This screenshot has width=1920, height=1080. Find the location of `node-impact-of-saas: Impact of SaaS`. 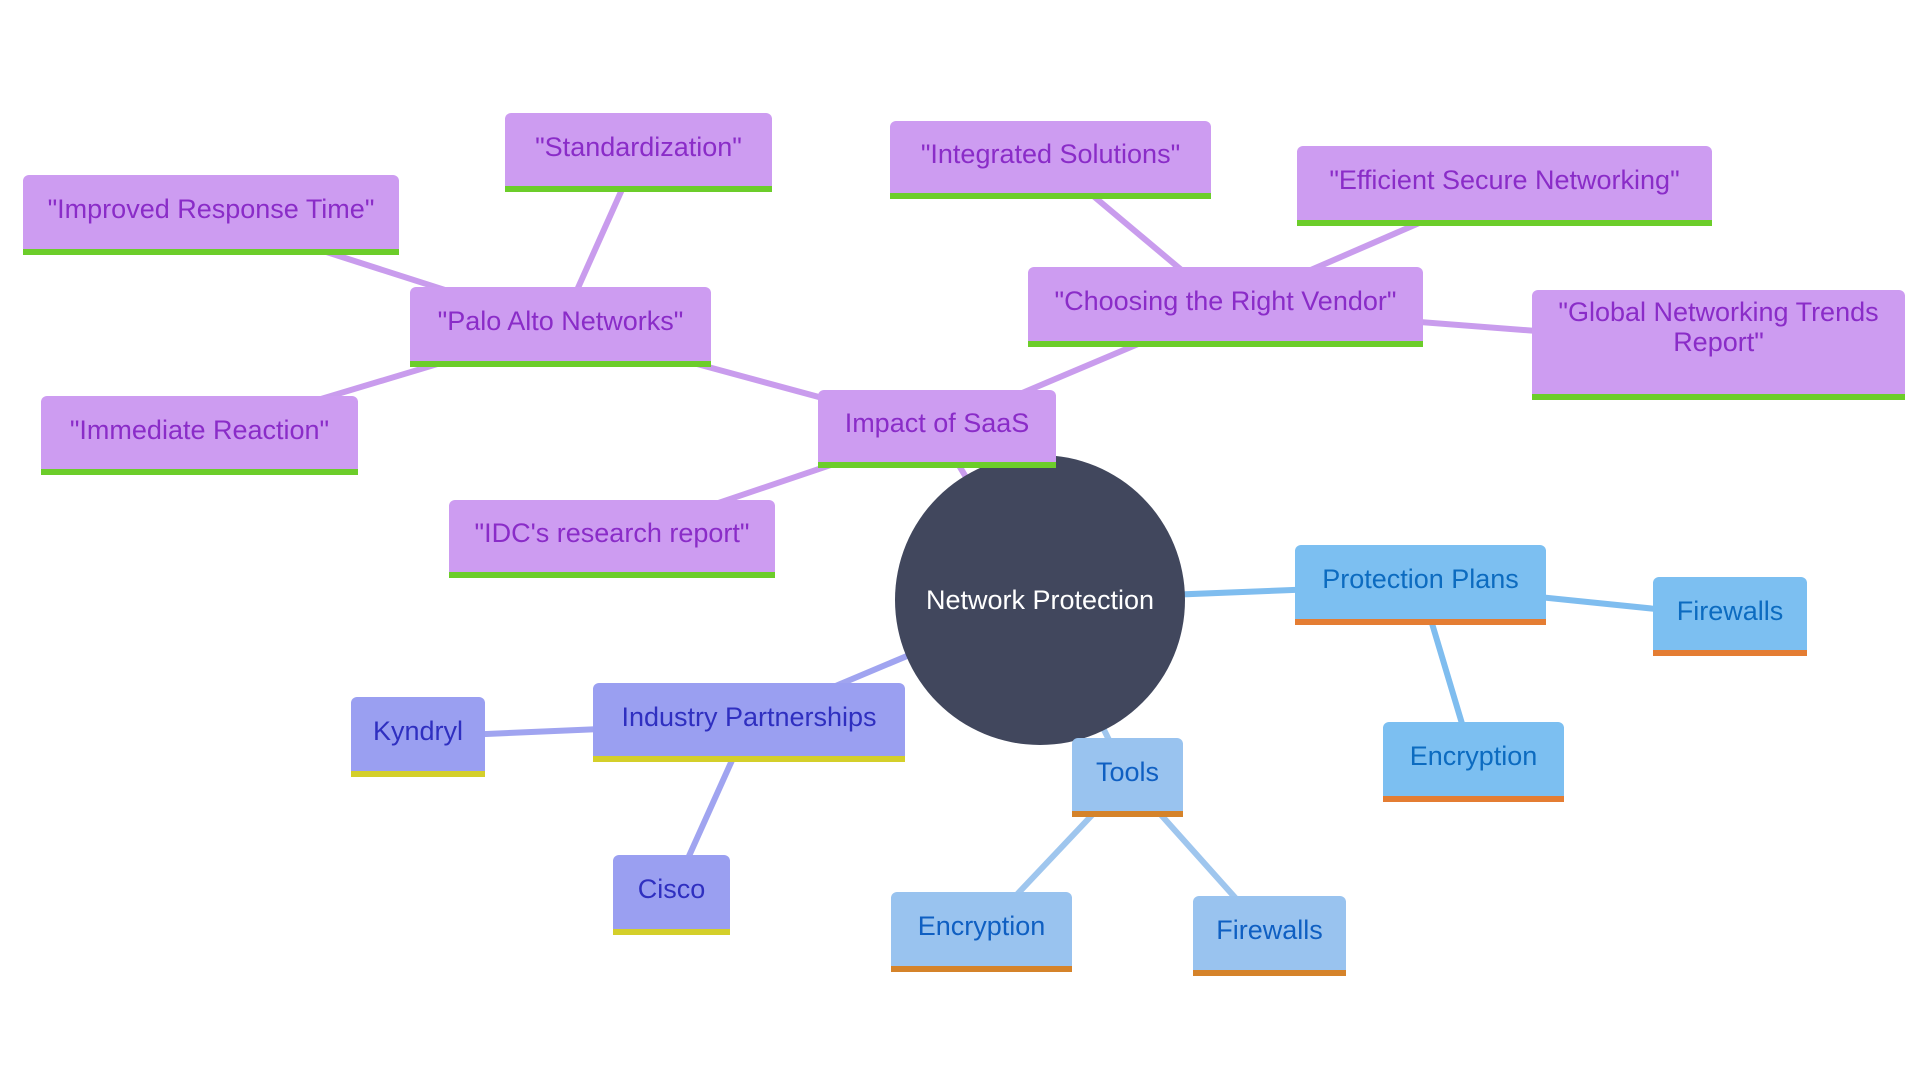

node-impact-of-saas: Impact of SaaS is located at coordinates (937, 429).